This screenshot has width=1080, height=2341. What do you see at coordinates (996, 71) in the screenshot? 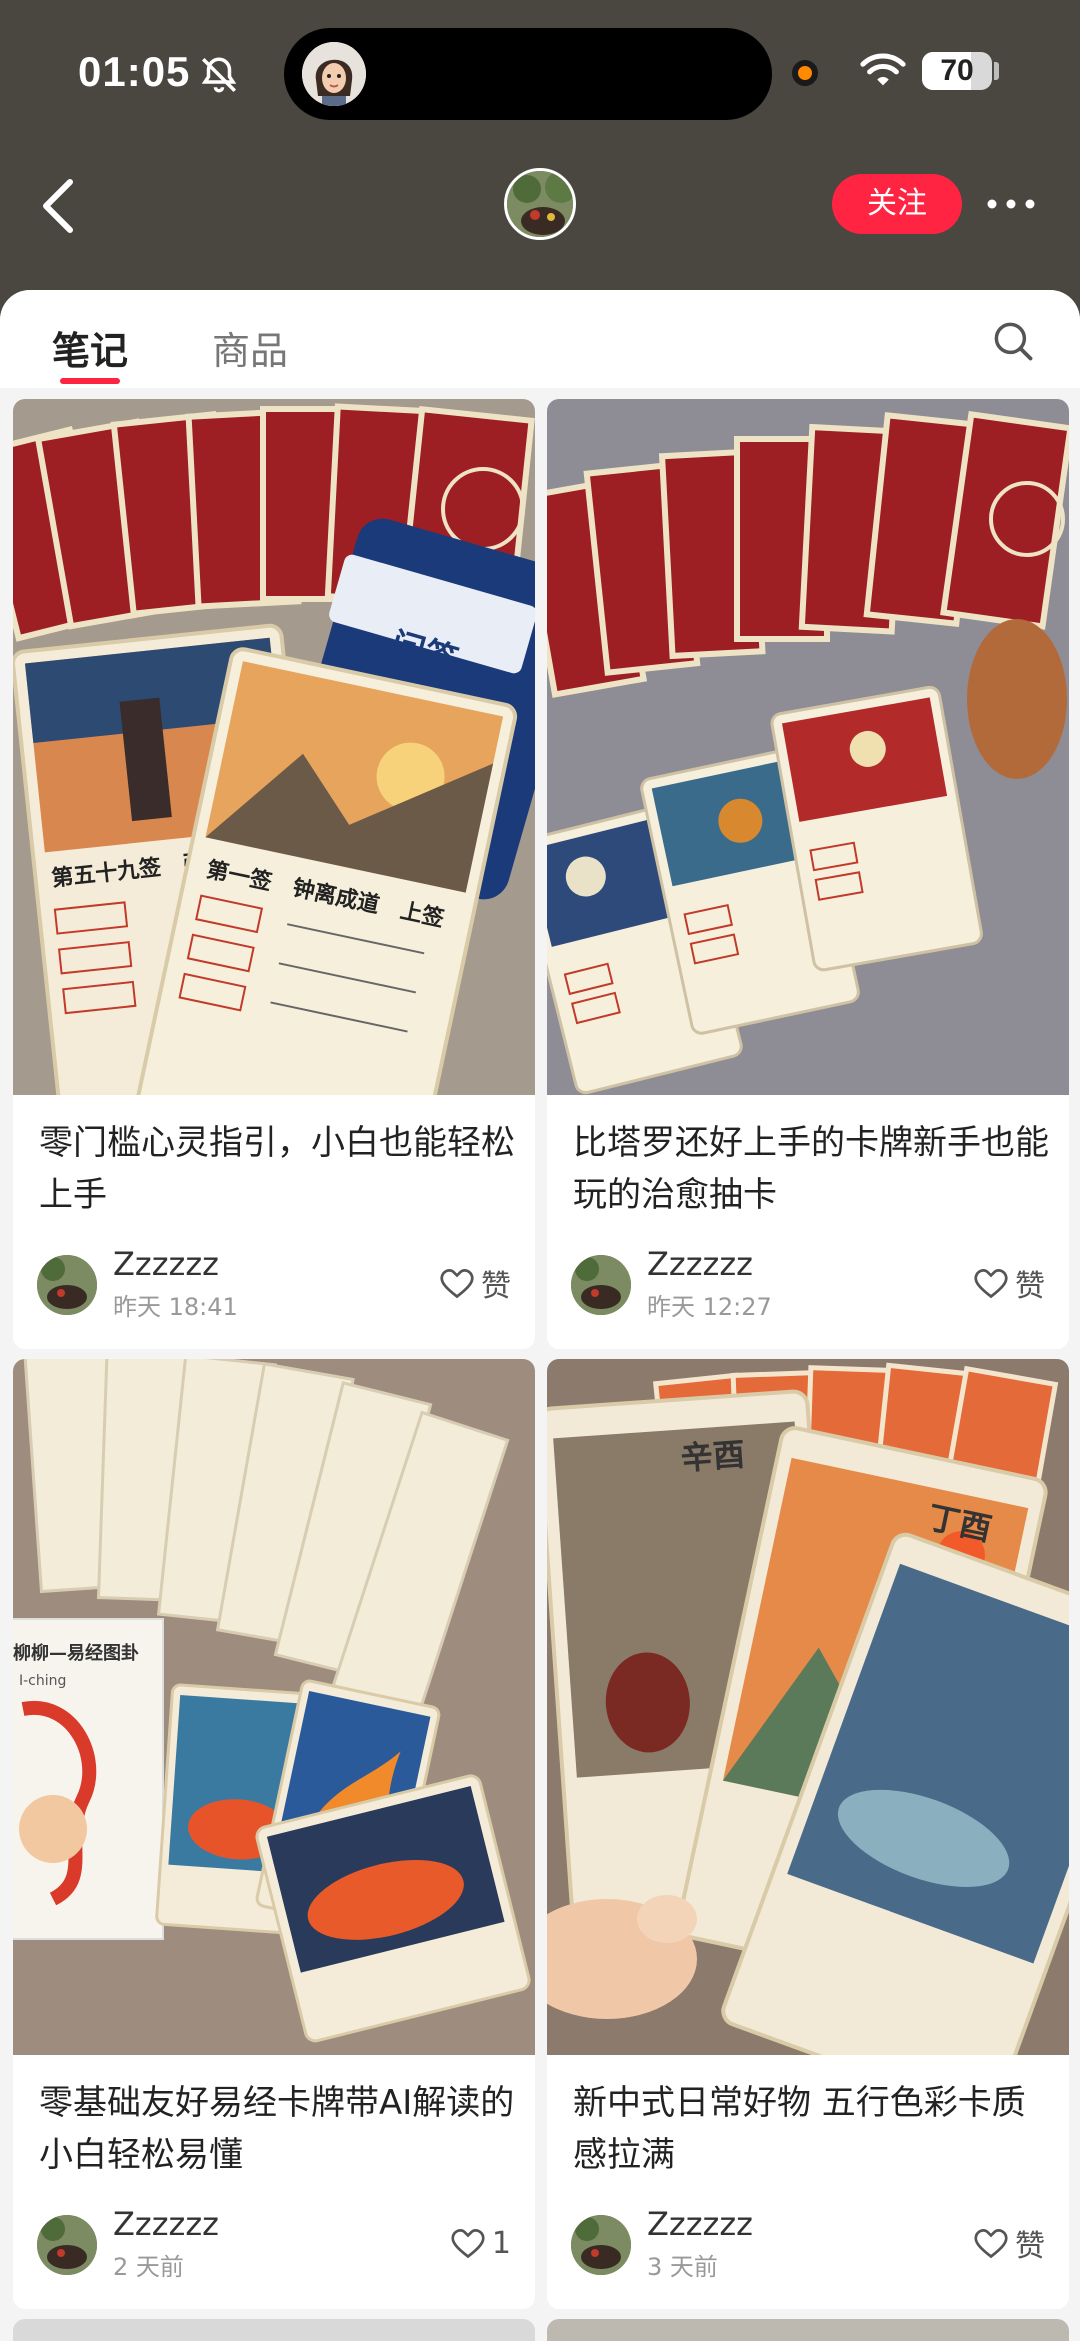
I see `battery-nub` at bounding box center [996, 71].